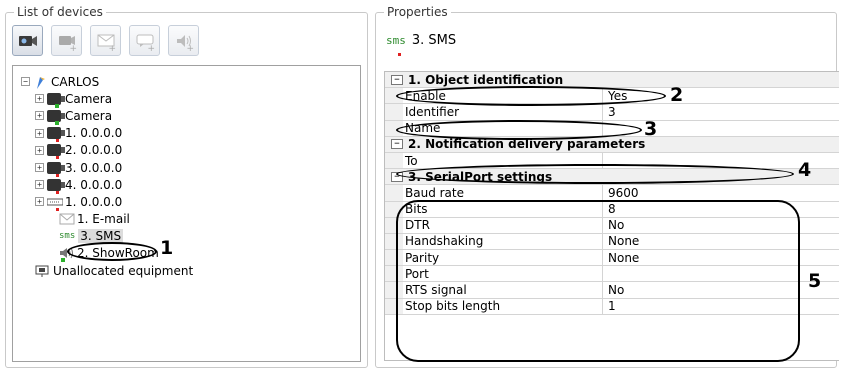 The height and width of the screenshot is (372, 841). What do you see at coordinates (190, 270) in the screenshot?
I see `tree-item-unallocated: Unallocated equipment` at bounding box center [190, 270].